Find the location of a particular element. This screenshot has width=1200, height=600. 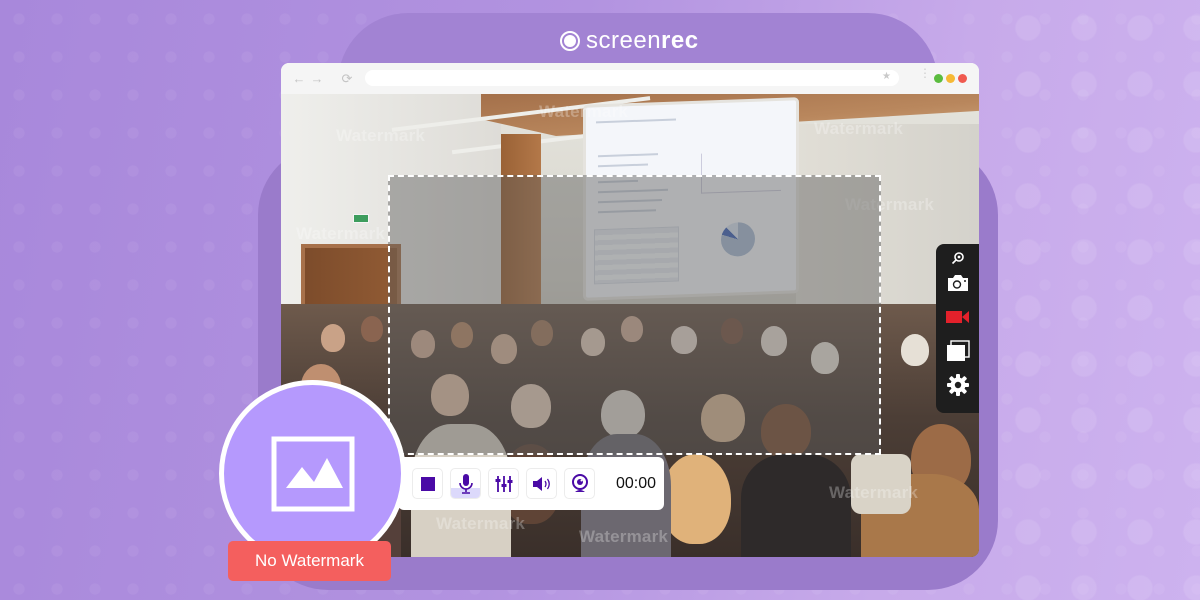

photo-exit-sign is located at coordinates (361, 218).